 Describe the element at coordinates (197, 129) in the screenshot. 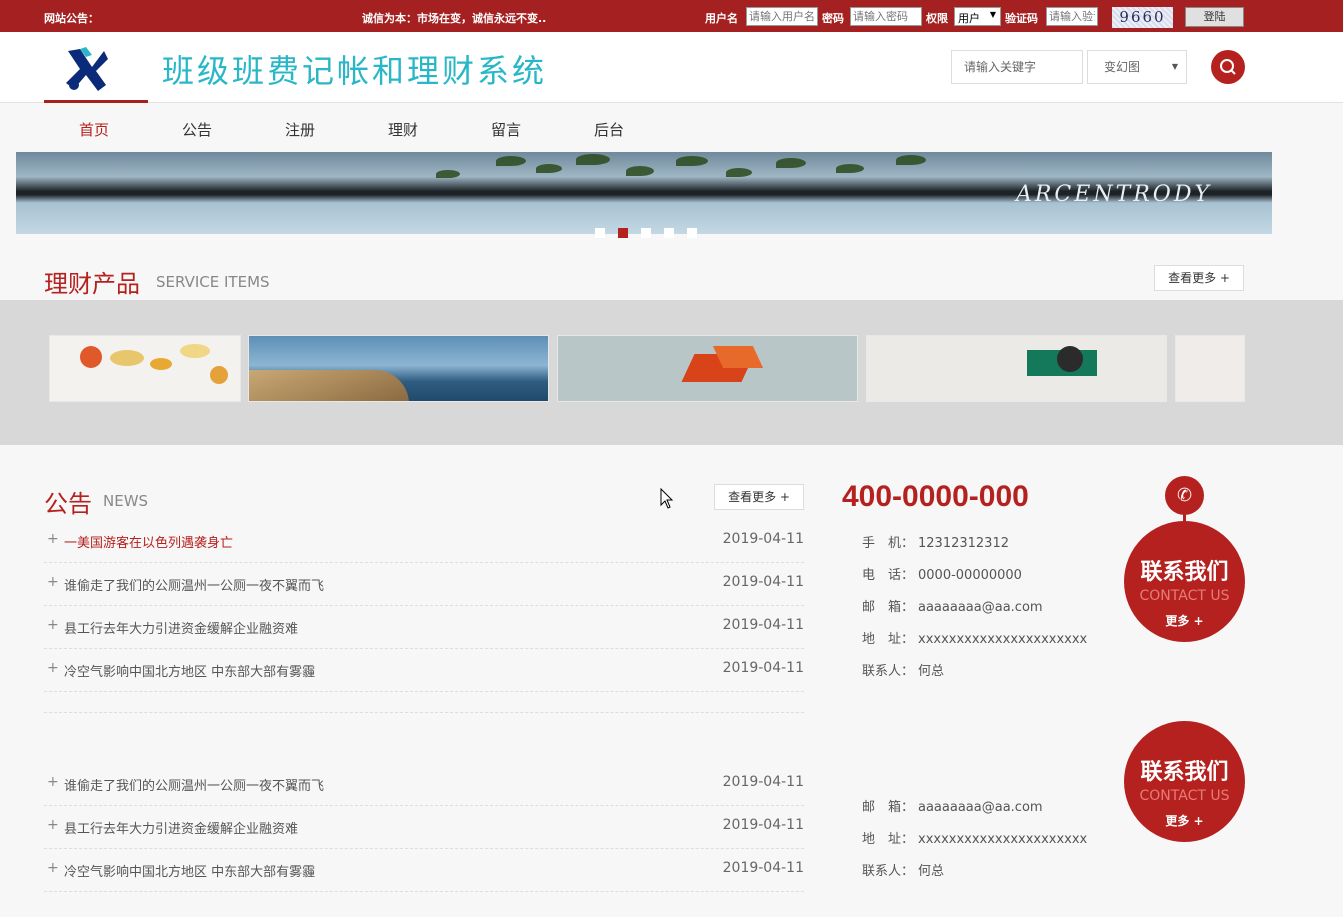

I see `nav-notice: 公告` at that location.